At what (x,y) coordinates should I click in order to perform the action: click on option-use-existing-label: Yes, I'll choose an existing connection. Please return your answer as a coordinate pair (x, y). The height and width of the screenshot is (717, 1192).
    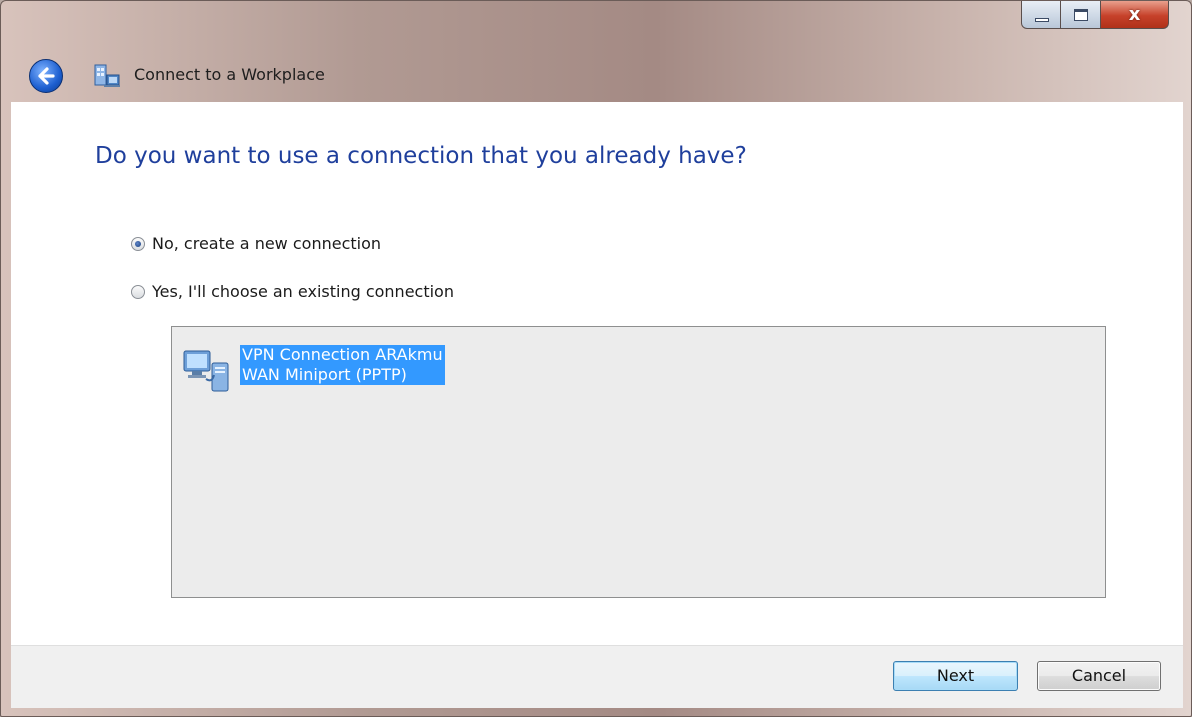
    Looking at the image, I should click on (303, 291).